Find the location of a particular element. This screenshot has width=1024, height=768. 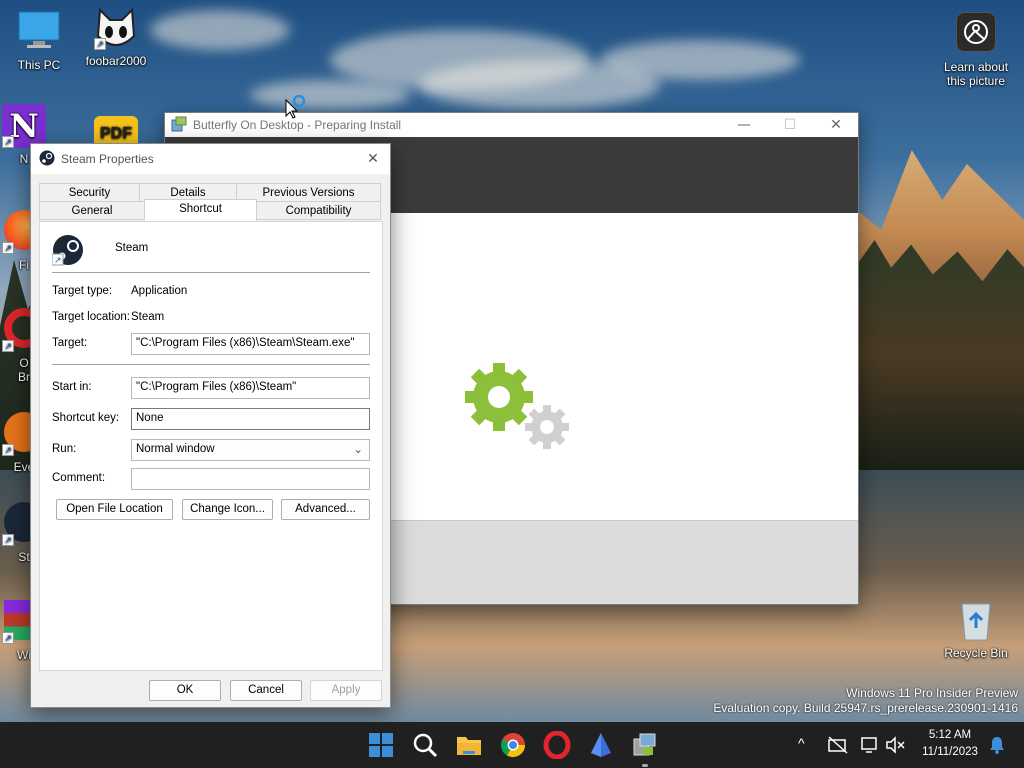

desktop-icon-this-pc: This PC is located at coordinates (39, 41).